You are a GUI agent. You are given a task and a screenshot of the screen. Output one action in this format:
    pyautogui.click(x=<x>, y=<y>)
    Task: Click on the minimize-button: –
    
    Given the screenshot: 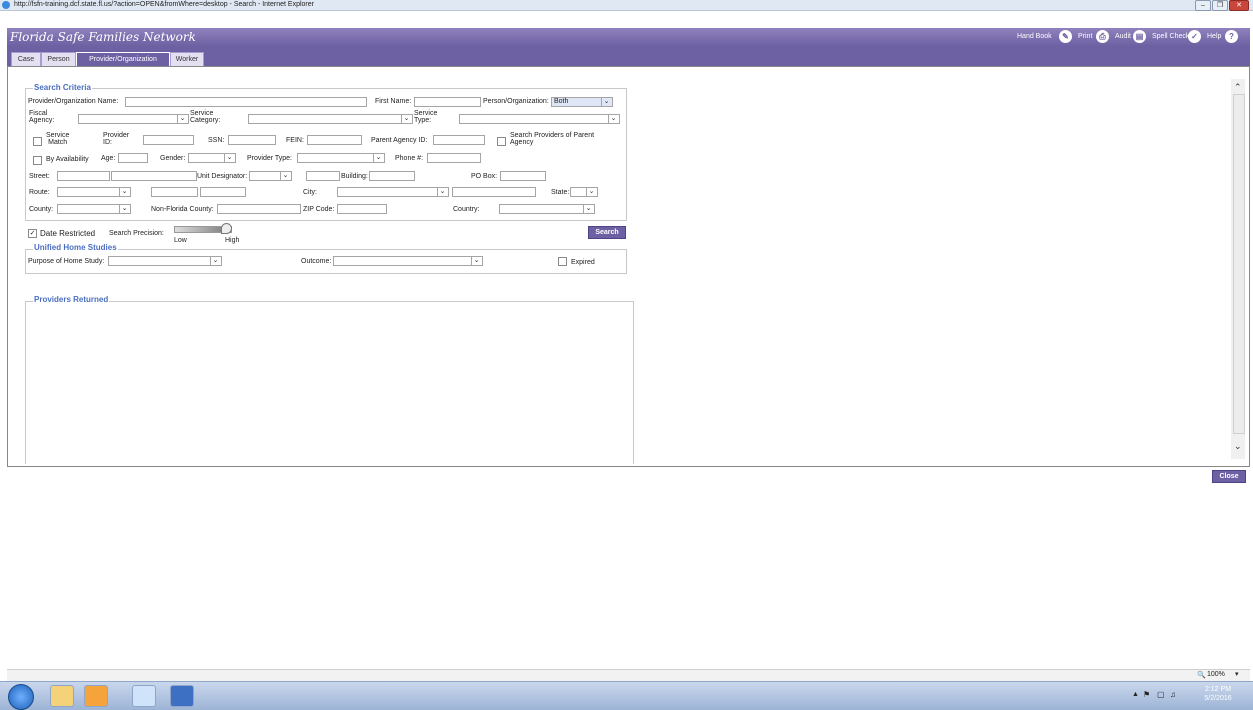 What is the action you would take?
    pyautogui.click(x=1203, y=5)
    